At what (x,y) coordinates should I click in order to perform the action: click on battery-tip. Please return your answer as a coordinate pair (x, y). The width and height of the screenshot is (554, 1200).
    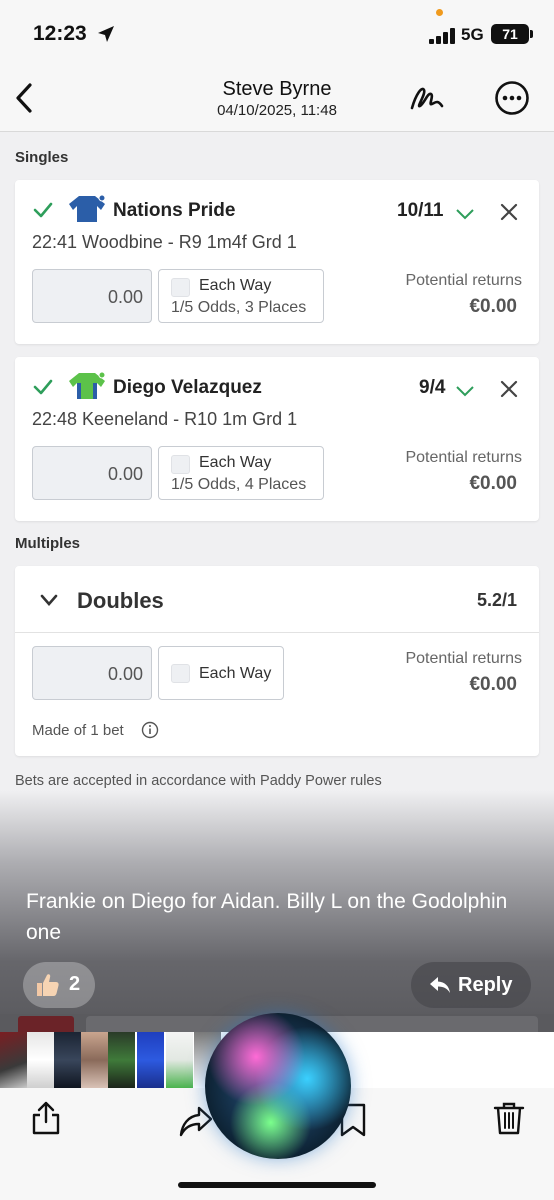
    Looking at the image, I should click on (531, 34).